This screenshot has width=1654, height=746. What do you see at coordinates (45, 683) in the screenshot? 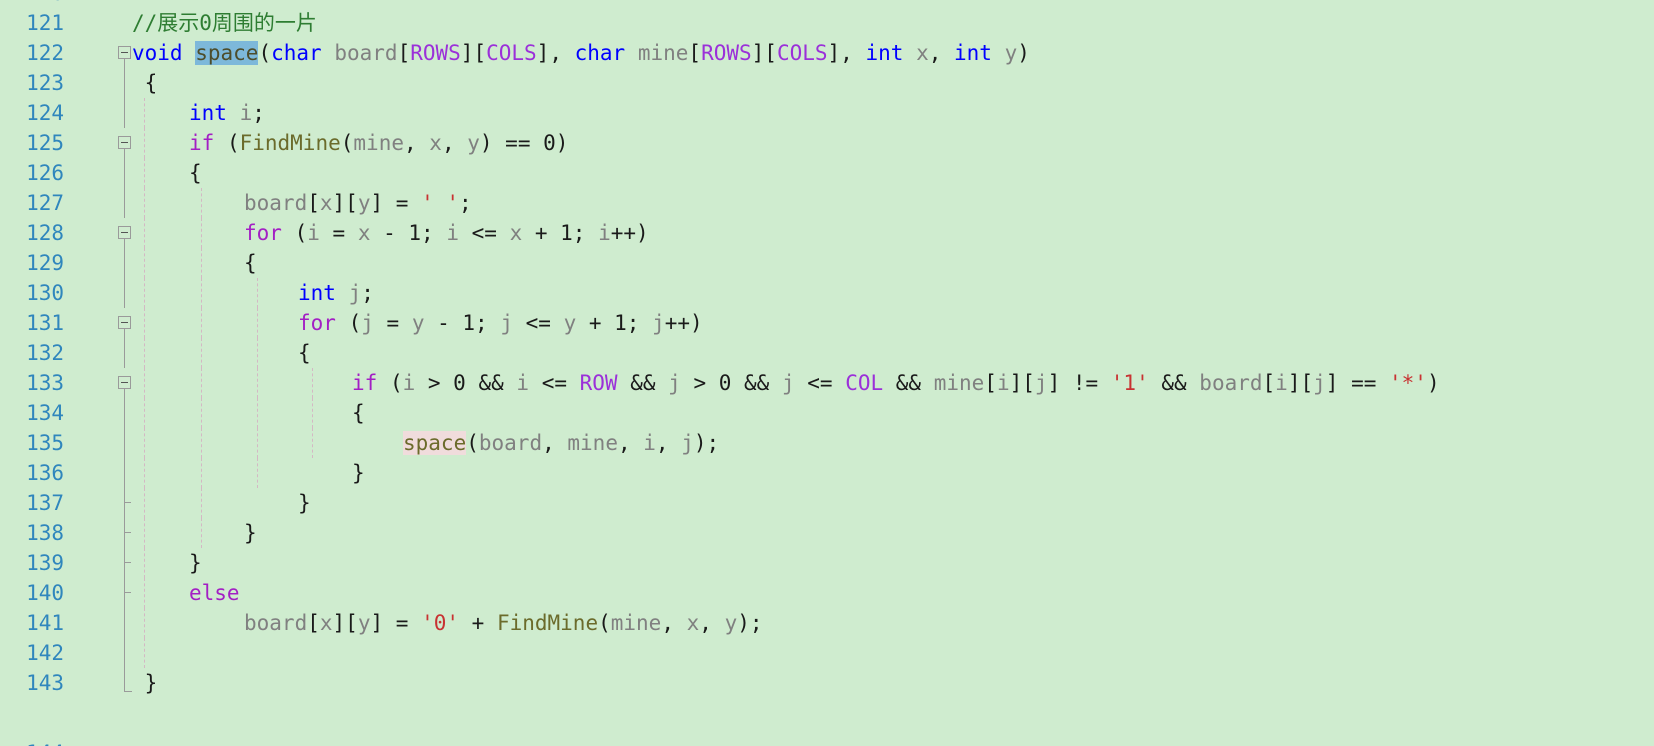
I see `line-number: 143` at bounding box center [45, 683].